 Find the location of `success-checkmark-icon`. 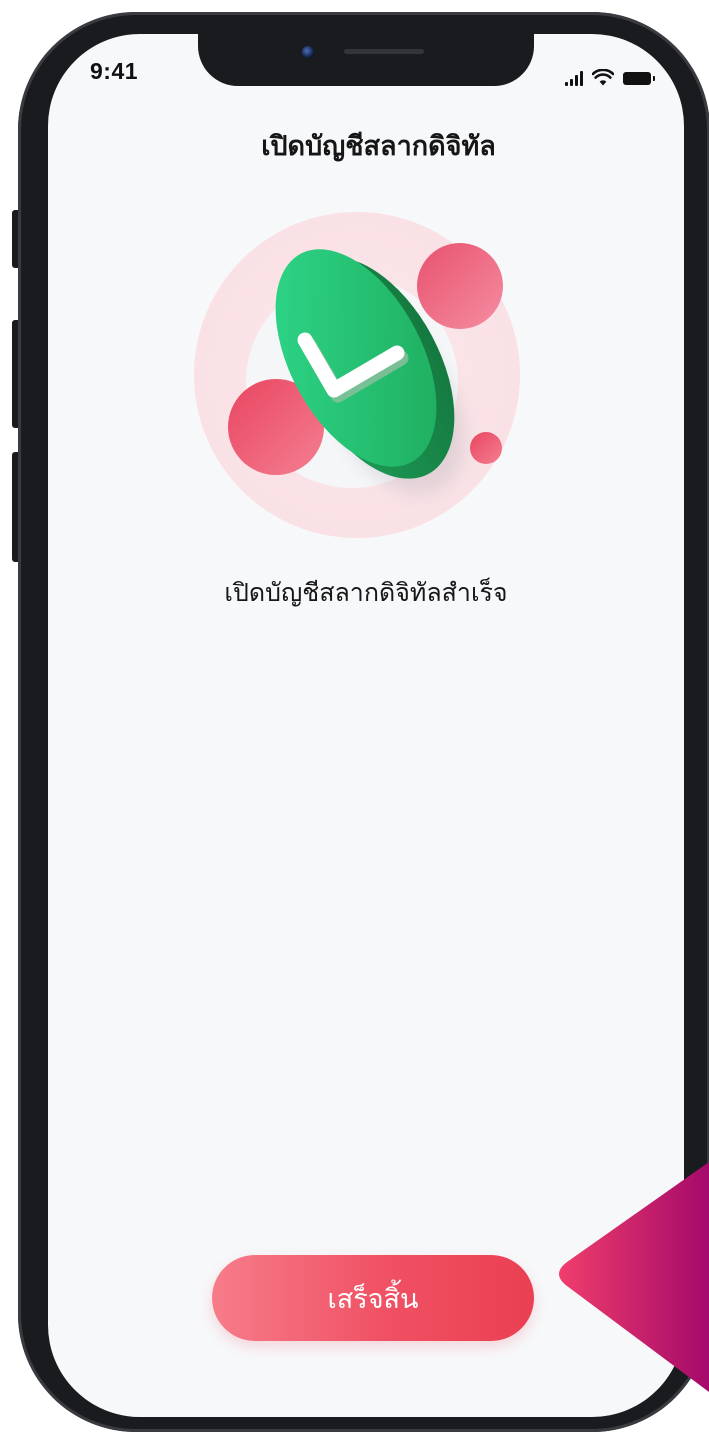

success-checkmark-icon is located at coordinates (357, 375).